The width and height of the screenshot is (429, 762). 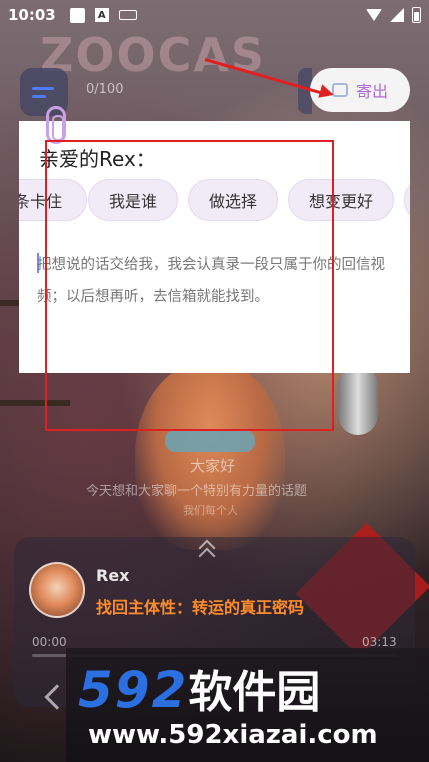 What do you see at coordinates (397, 15) in the screenshot?
I see `signal-icon` at bounding box center [397, 15].